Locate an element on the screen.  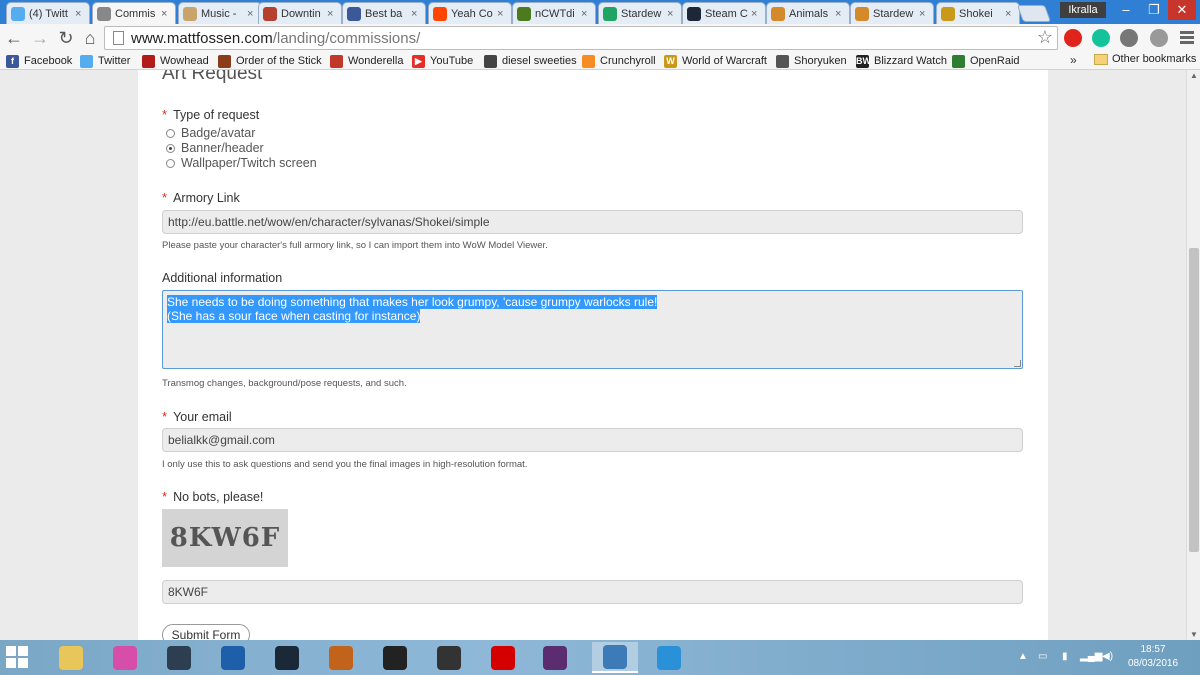
reload-button: ↻ is located at coordinates (66, 38).